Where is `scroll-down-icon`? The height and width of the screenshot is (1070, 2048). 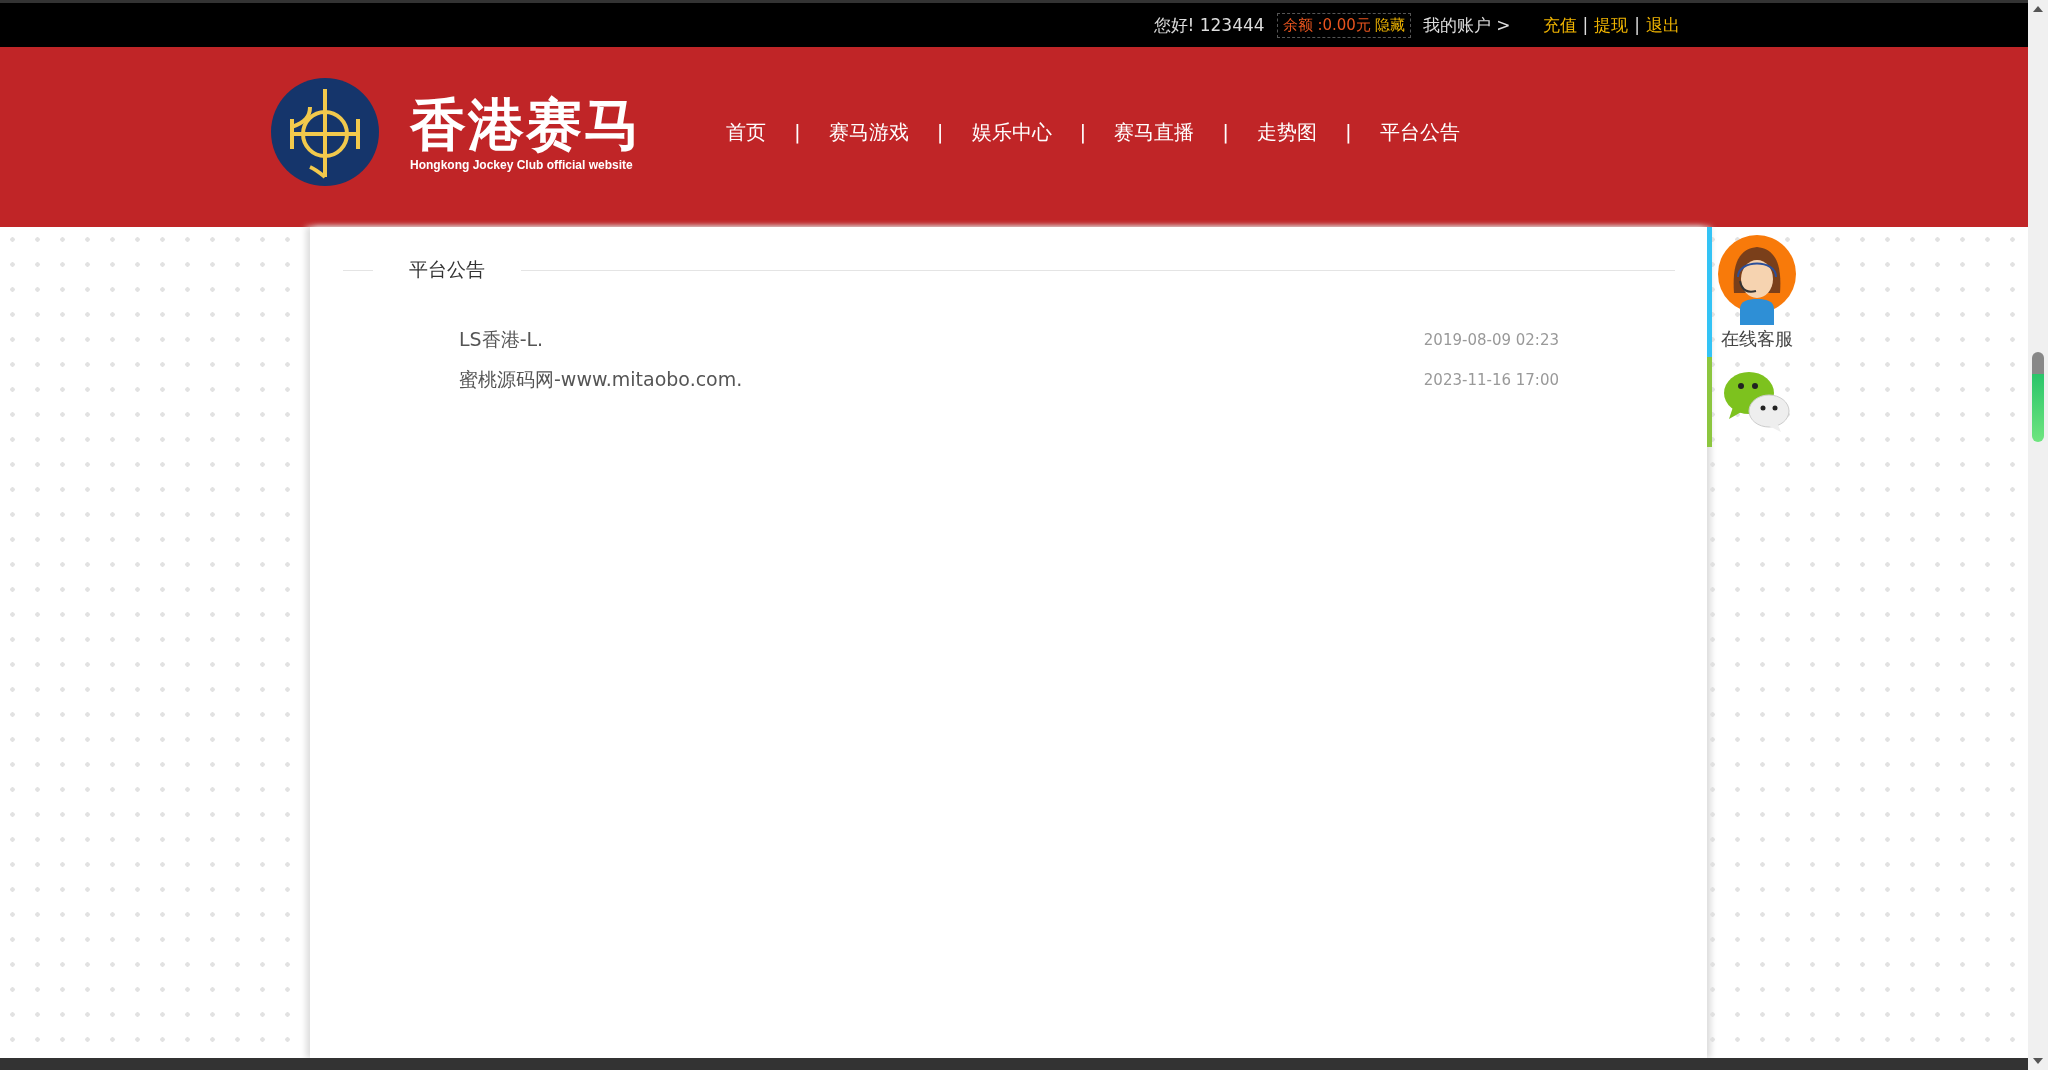 scroll-down-icon is located at coordinates (2038, 1061).